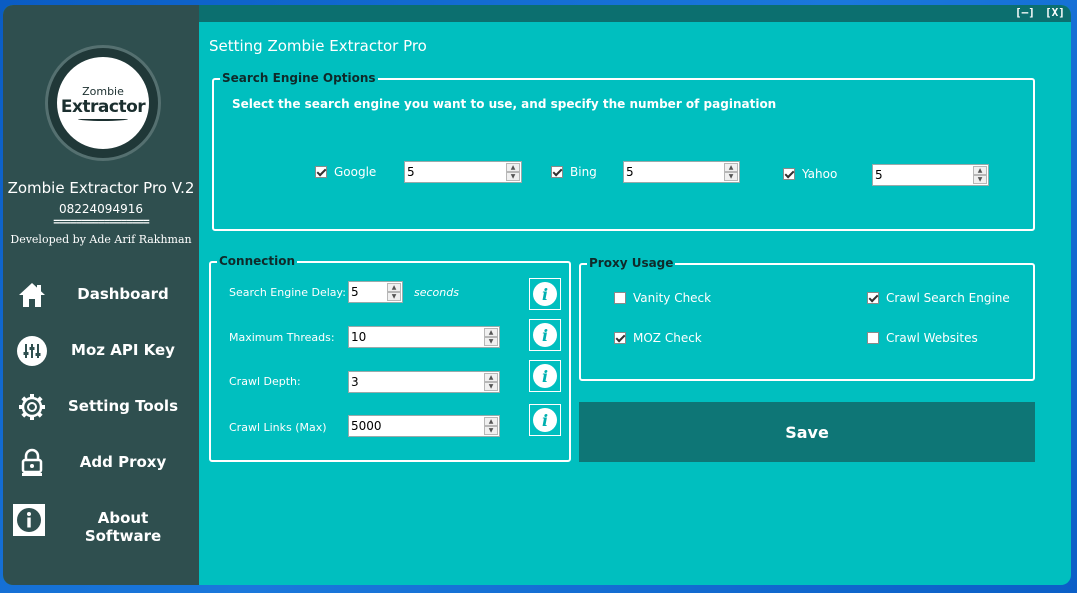 The height and width of the screenshot is (593, 1077). What do you see at coordinates (32, 463) in the screenshot?
I see `proxy-lock-icon` at bounding box center [32, 463].